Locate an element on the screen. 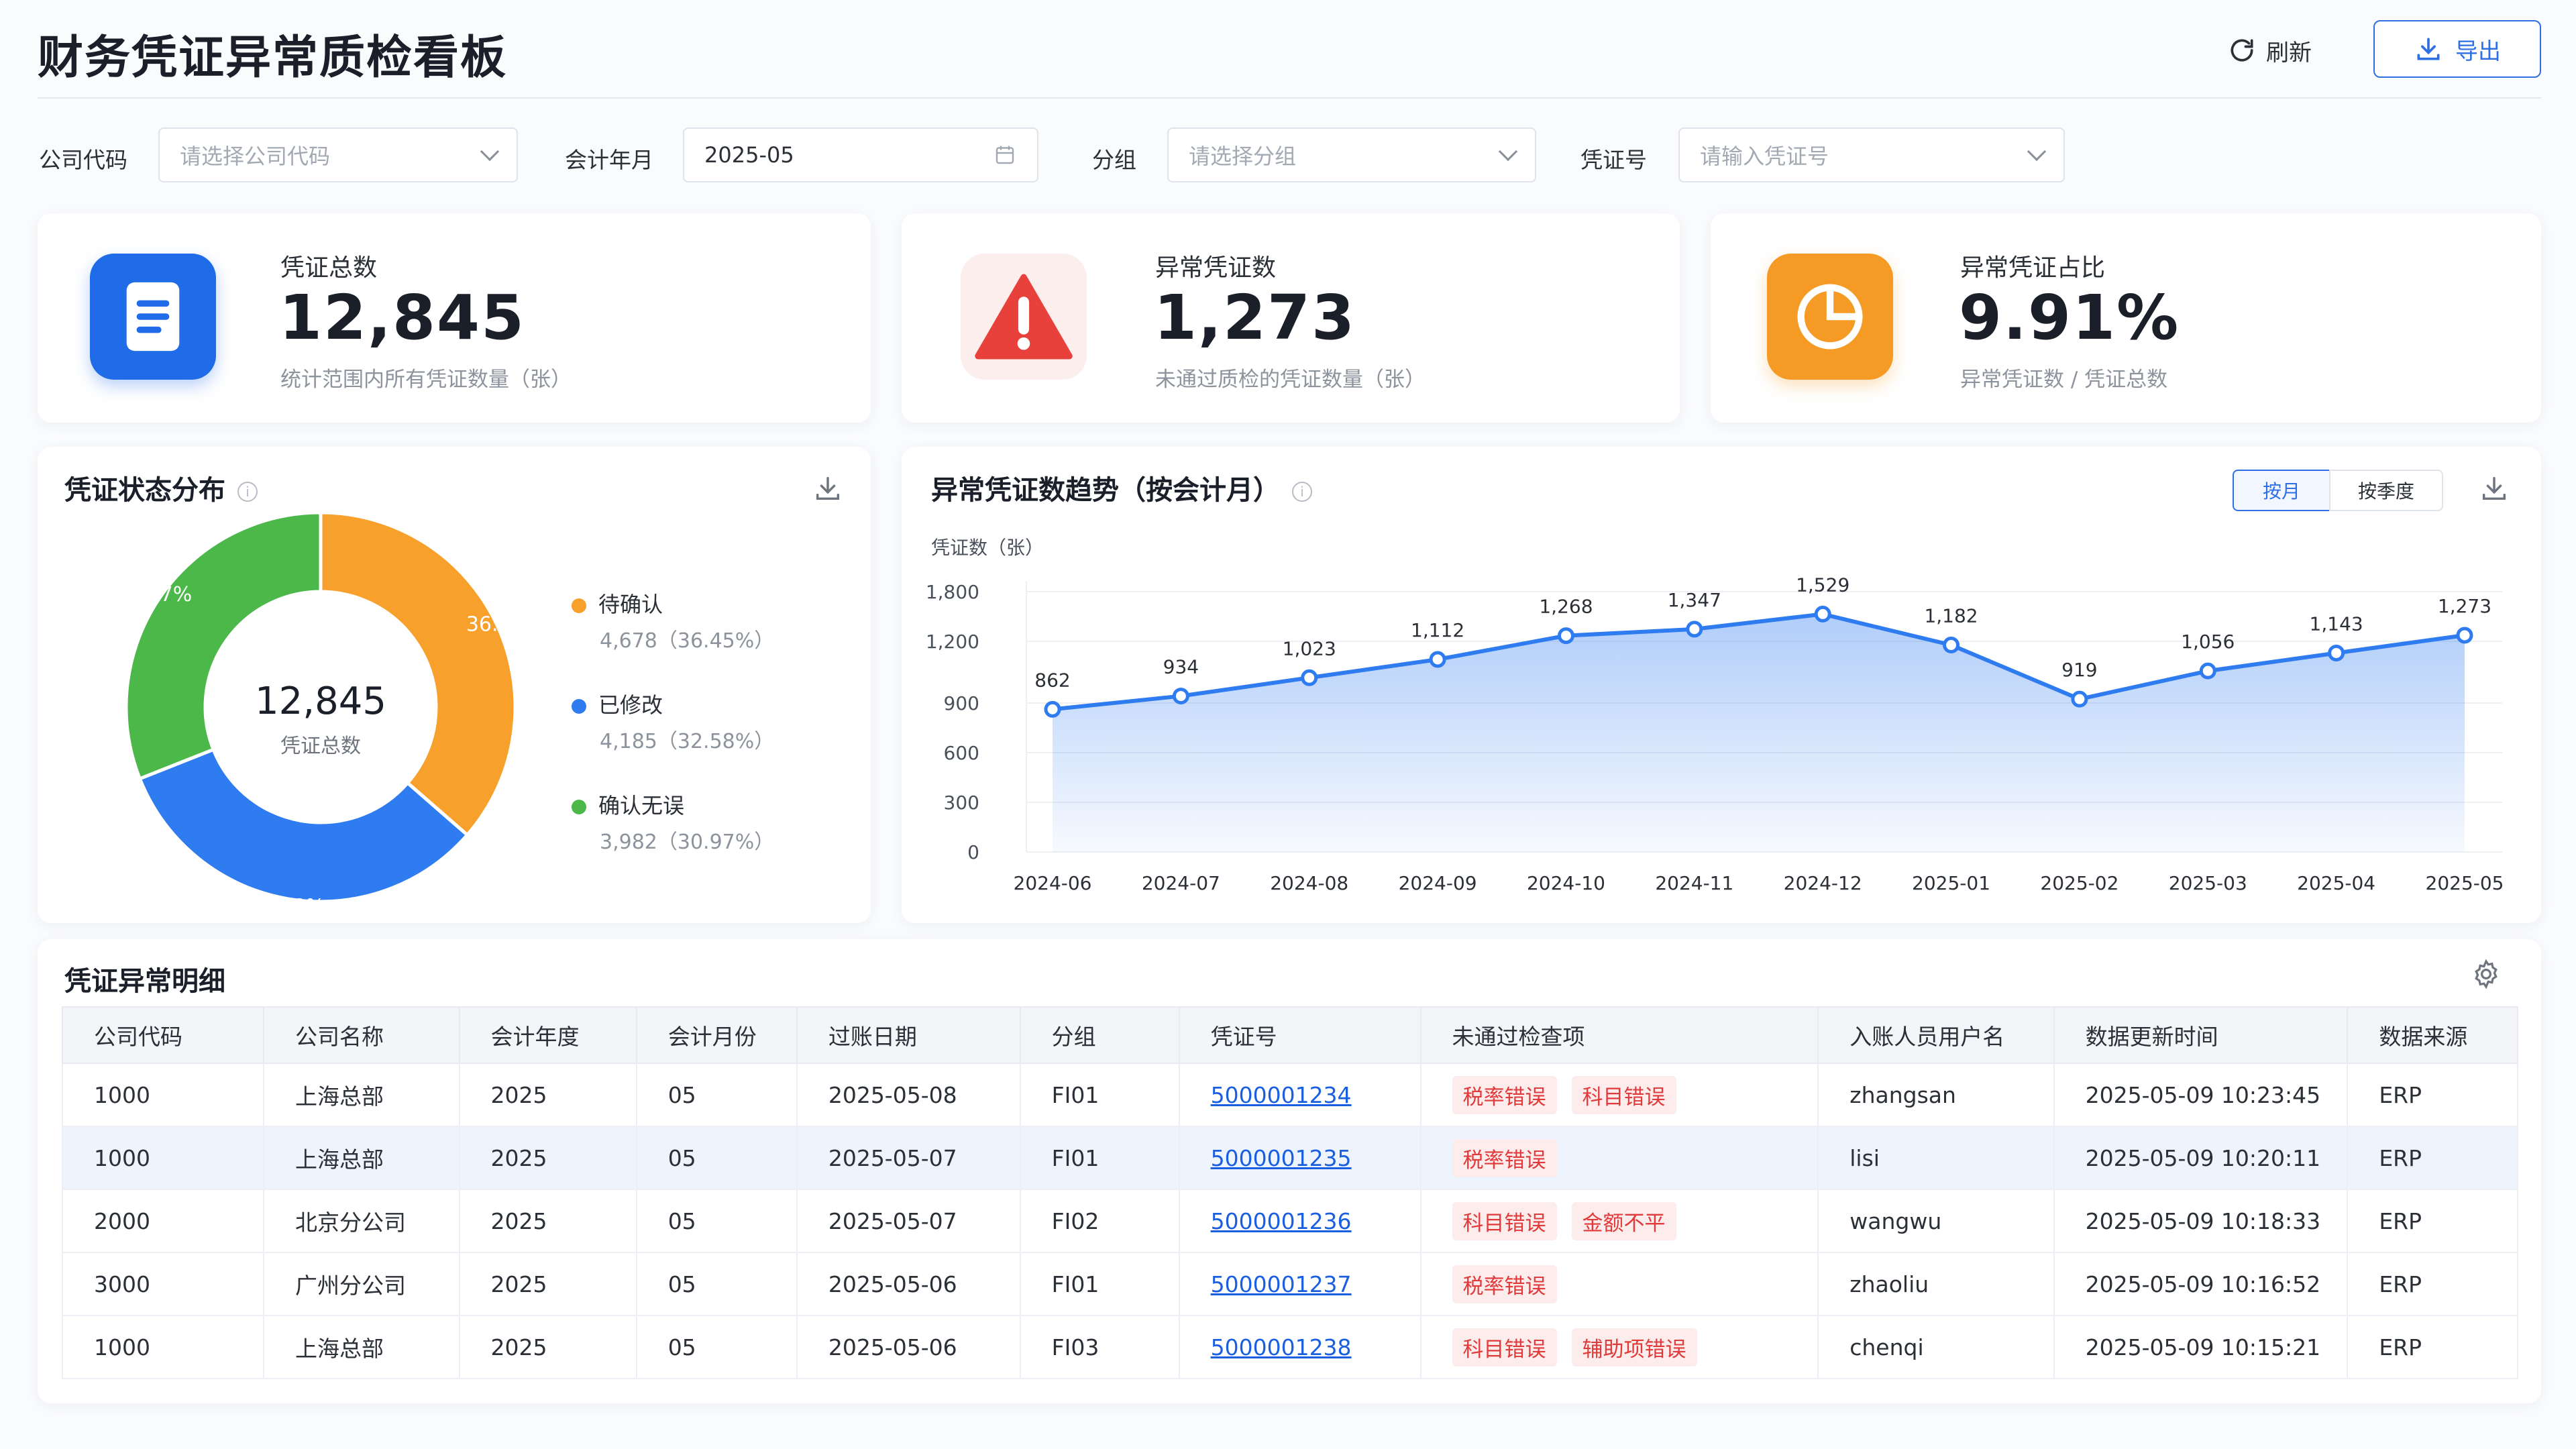 This screenshot has height=1449, width=2576. x-tick-label: 2024-11 is located at coordinates (1694, 883).